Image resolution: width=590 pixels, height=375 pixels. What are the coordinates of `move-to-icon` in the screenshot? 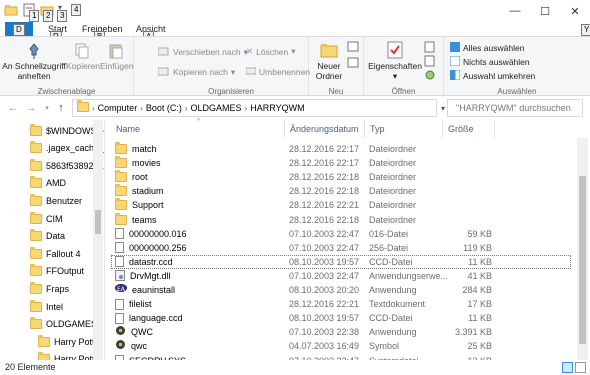 It's located at (163, 52).